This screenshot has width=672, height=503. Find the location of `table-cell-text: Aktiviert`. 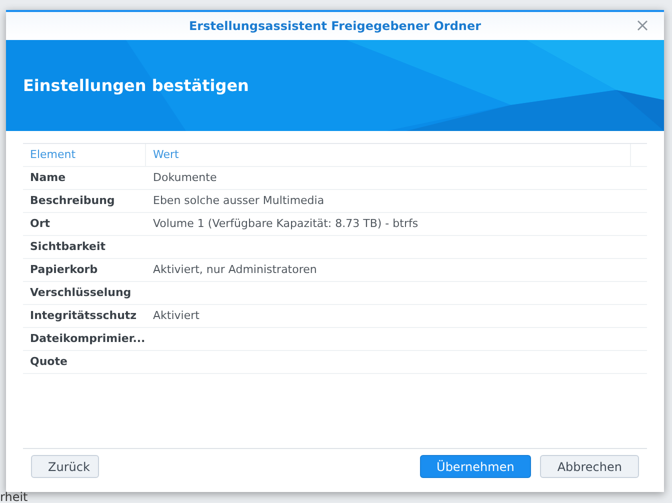

table-cell-text: Aktiviert is located at coordinates (176, 316).